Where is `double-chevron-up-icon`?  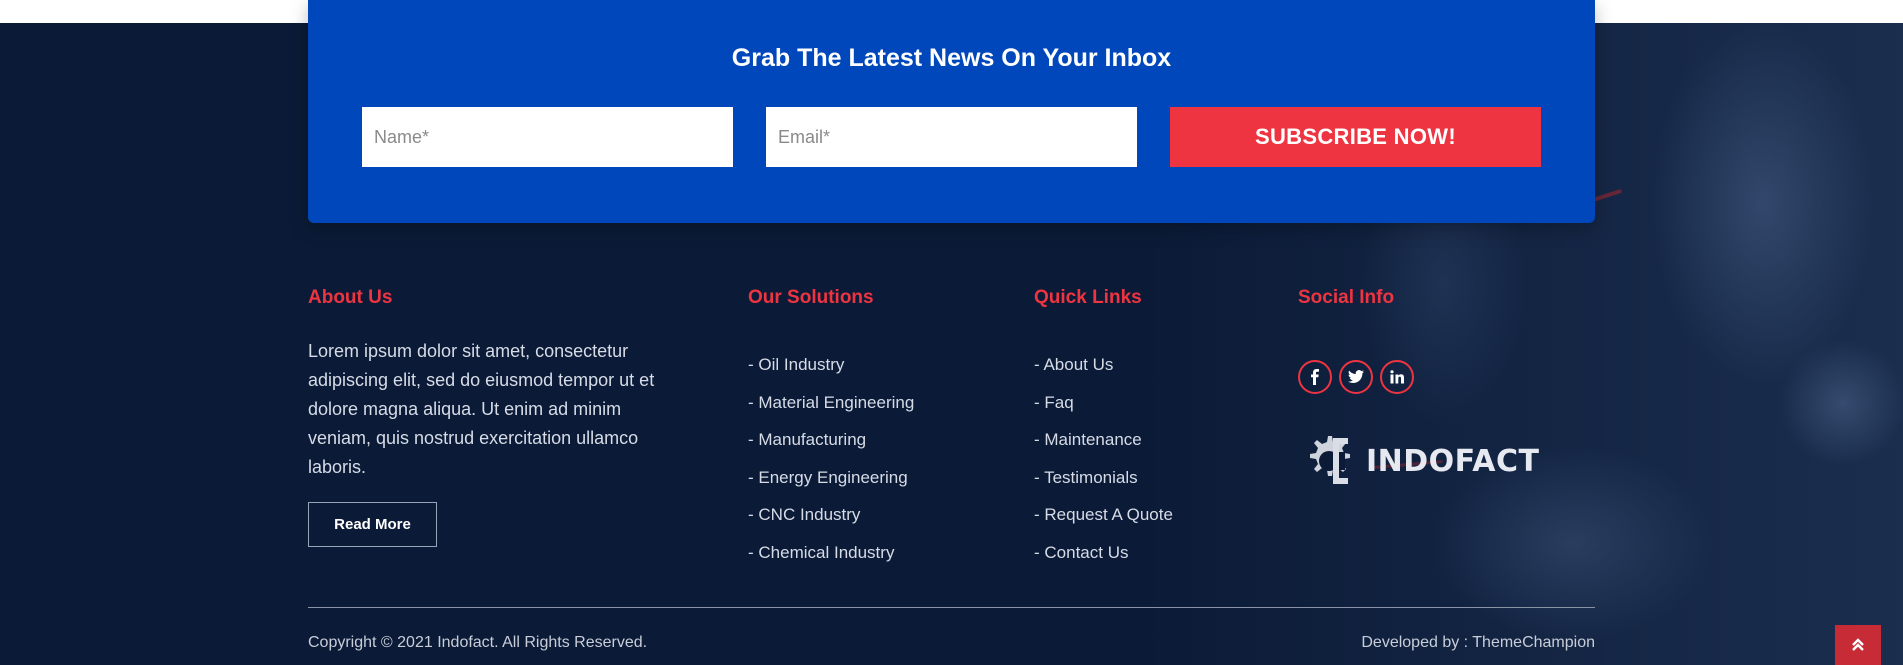
double-chevron-up-icon is located at coordinates (1858, 644).